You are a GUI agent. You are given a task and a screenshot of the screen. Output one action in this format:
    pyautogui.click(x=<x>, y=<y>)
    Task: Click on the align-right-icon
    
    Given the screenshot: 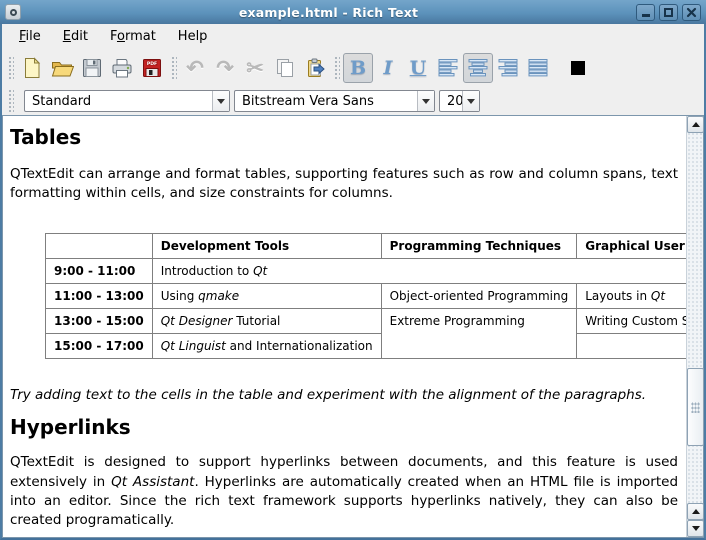 What is the action you would take?
    pyautogui.click(x=508, y=68)
    